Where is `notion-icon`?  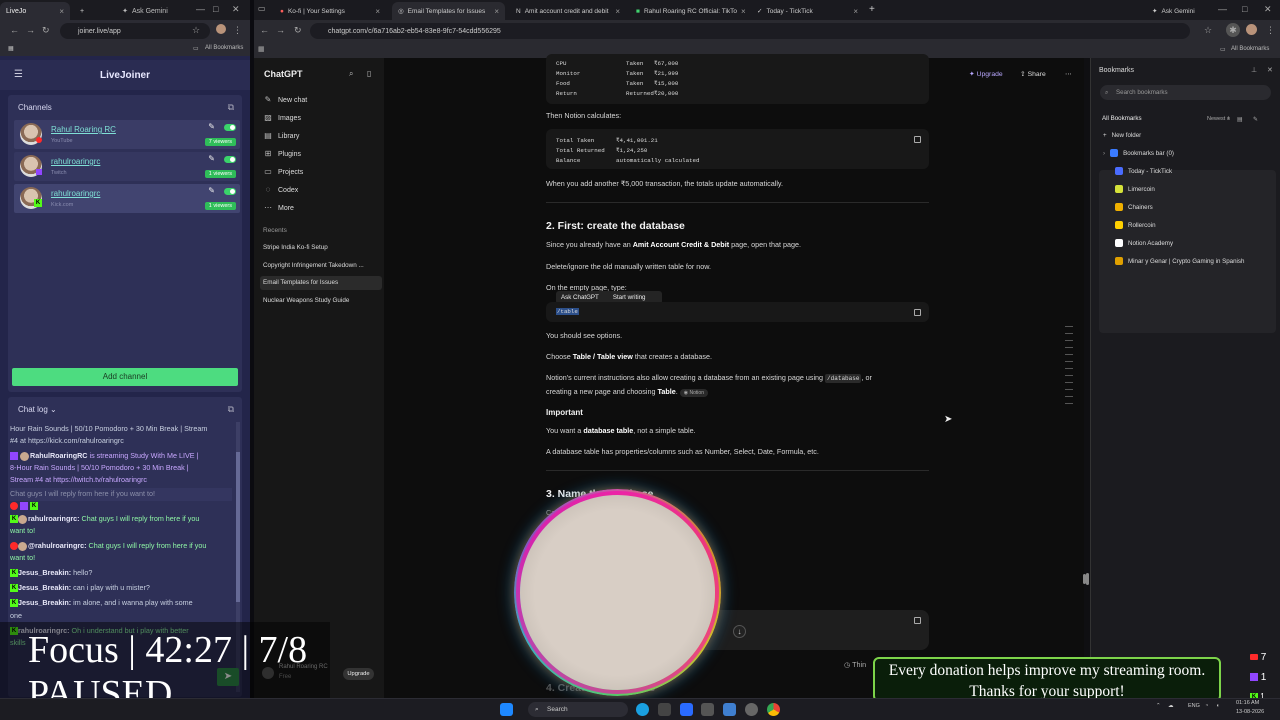 notion-icon is located at coordinates (707, 709).